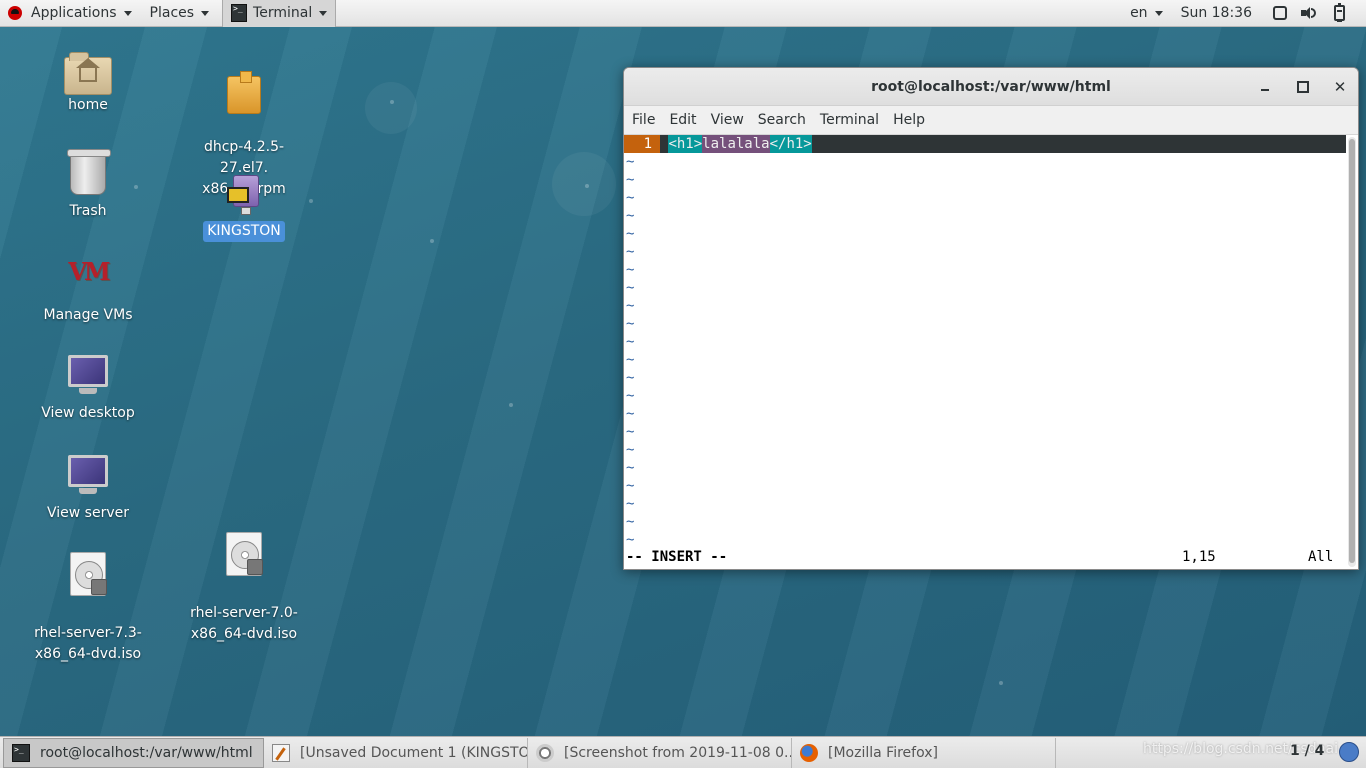 This screenshot has width=1366, height=768. I want to click on desktop-icon-label: KINGSTON, so click(244, 231).